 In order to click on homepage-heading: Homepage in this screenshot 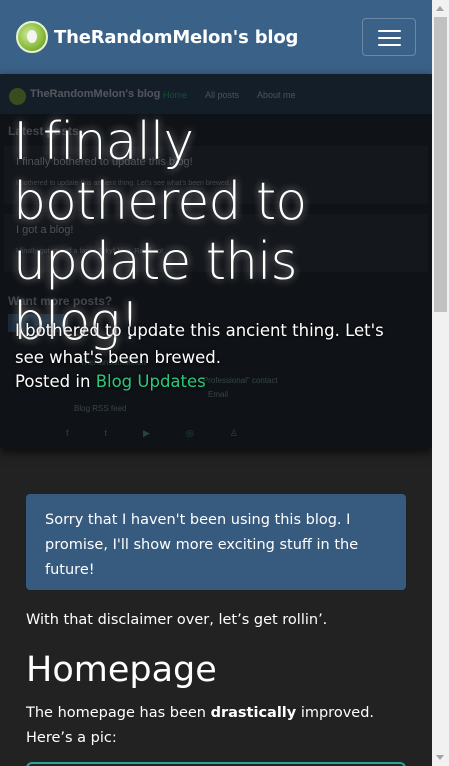, I will do `click(121, 670)`.